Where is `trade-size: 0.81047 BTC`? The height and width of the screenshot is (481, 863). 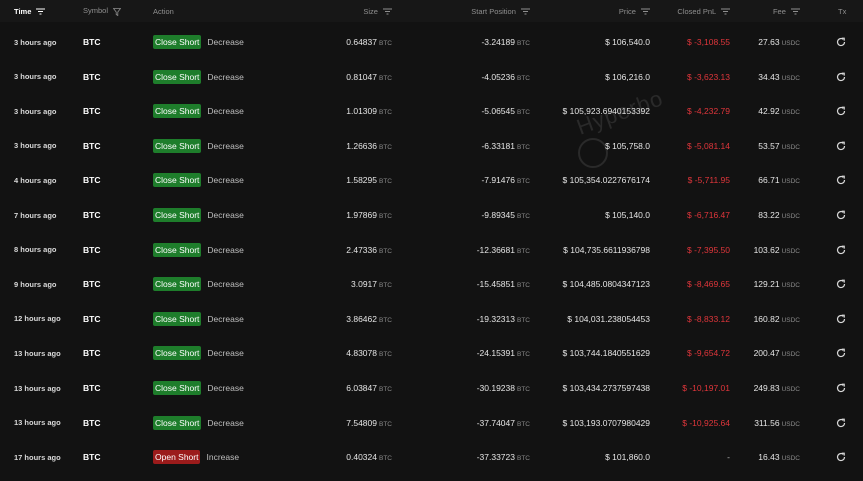
trade-size: 0.81047 BTC is located at coordinates (369, 77).